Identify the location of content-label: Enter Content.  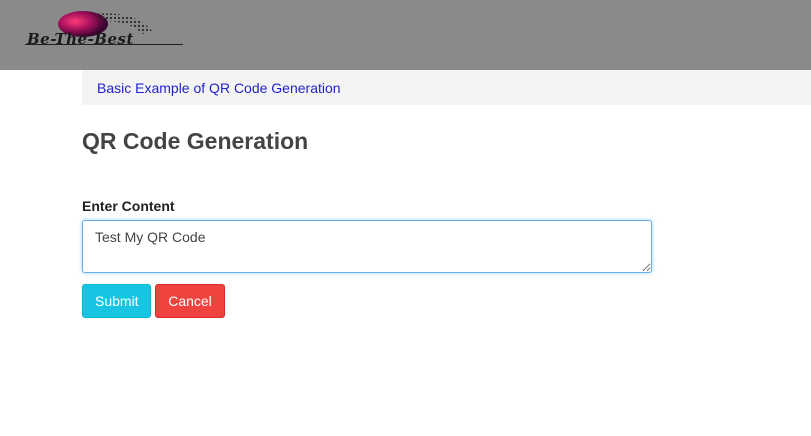
(128, 206).